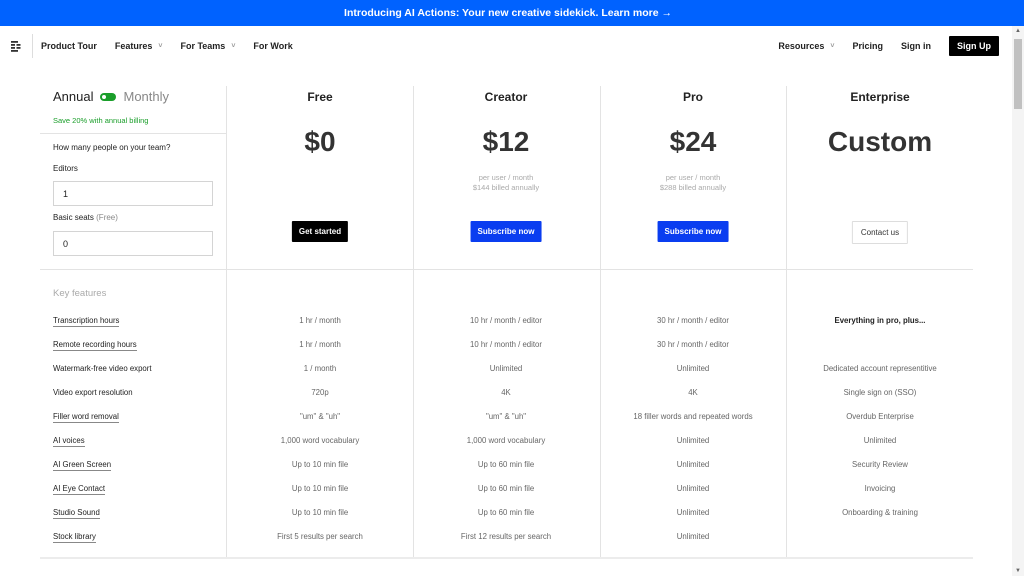  I want to click on feature-label: AI Green Screen, so click(82, 465).